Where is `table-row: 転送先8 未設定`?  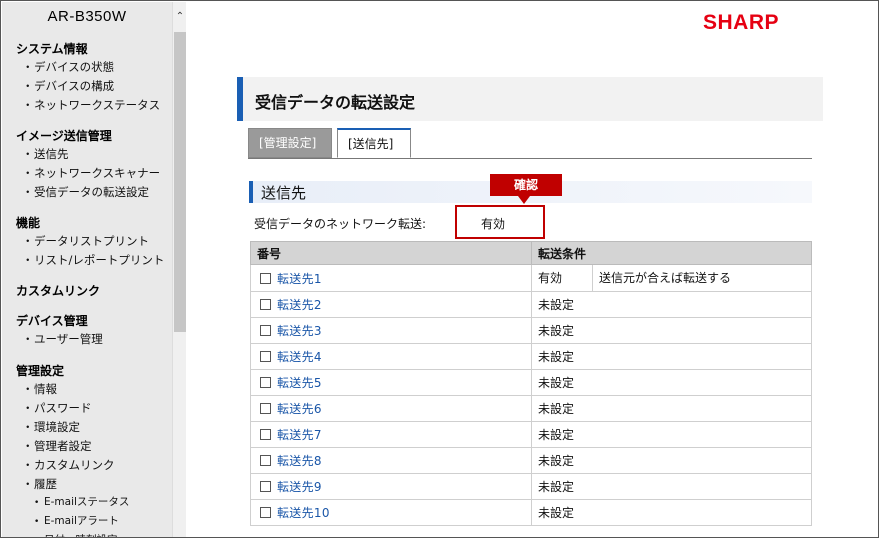
table-row: 転送先8 未設定 is located at coordinates (531, 460).